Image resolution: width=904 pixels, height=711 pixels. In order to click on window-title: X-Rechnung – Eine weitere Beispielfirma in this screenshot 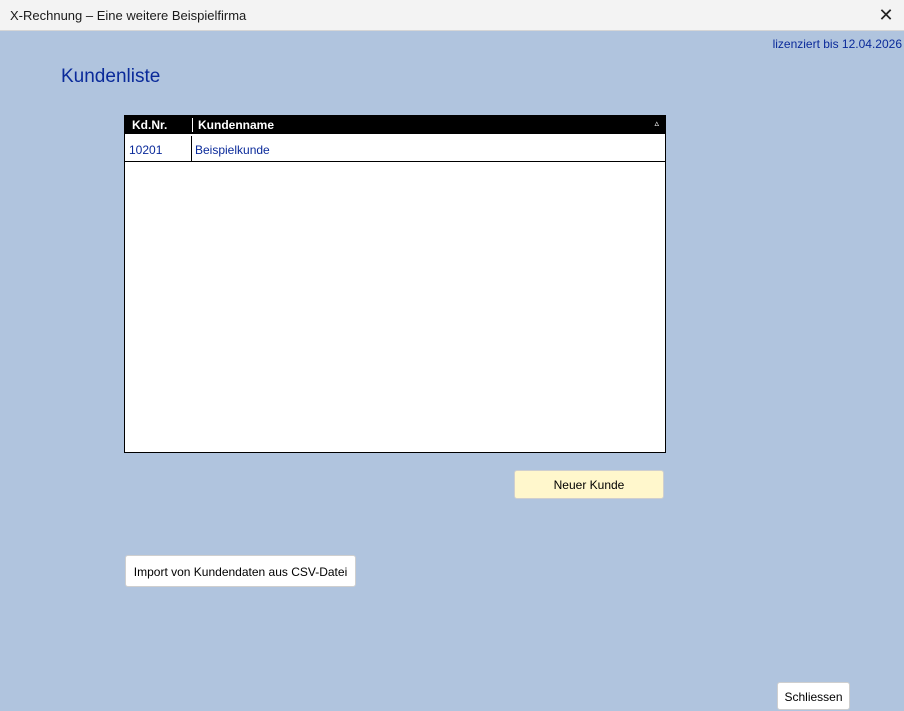, I will do `click(128, 15)`.